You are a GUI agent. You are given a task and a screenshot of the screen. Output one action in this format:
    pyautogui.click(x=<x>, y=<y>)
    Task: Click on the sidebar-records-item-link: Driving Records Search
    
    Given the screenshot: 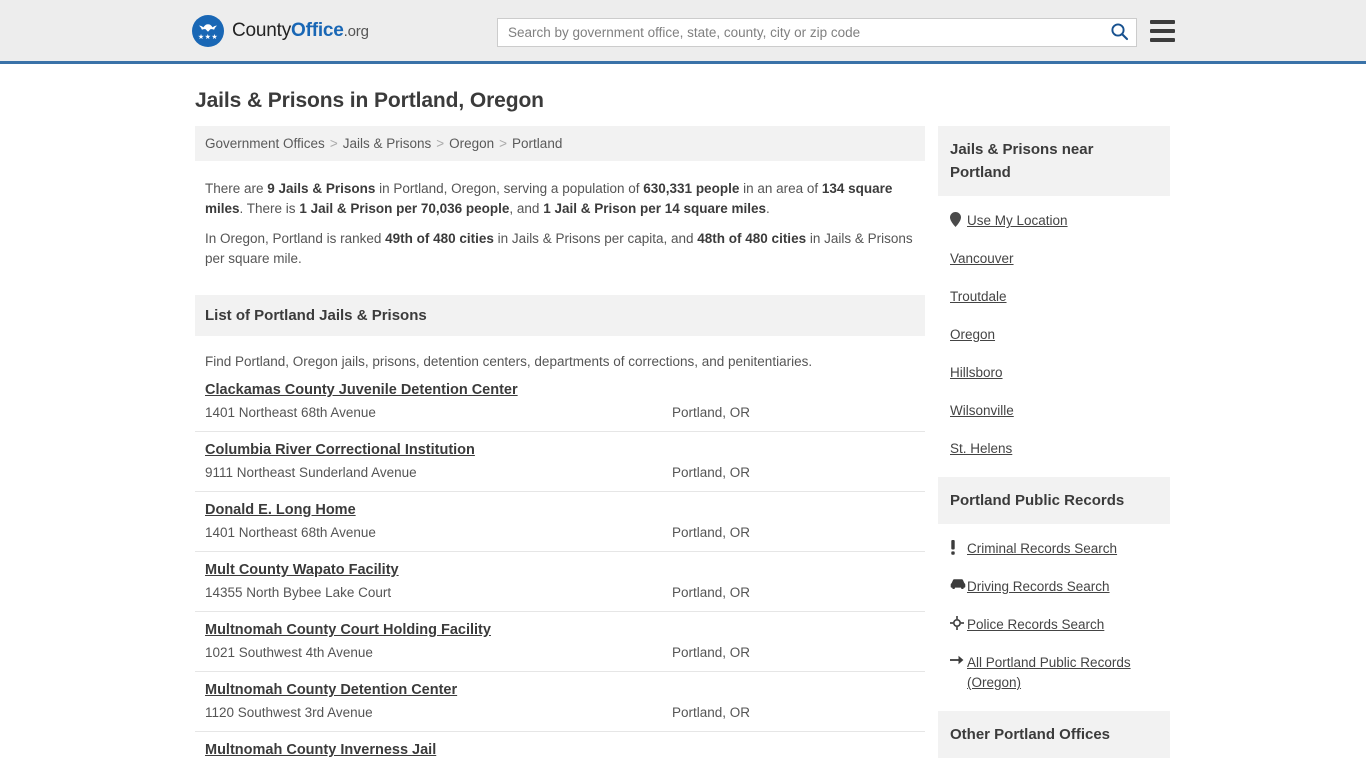 What is the action you would take?
    pyautogui.click(x=1060, y=587)
    